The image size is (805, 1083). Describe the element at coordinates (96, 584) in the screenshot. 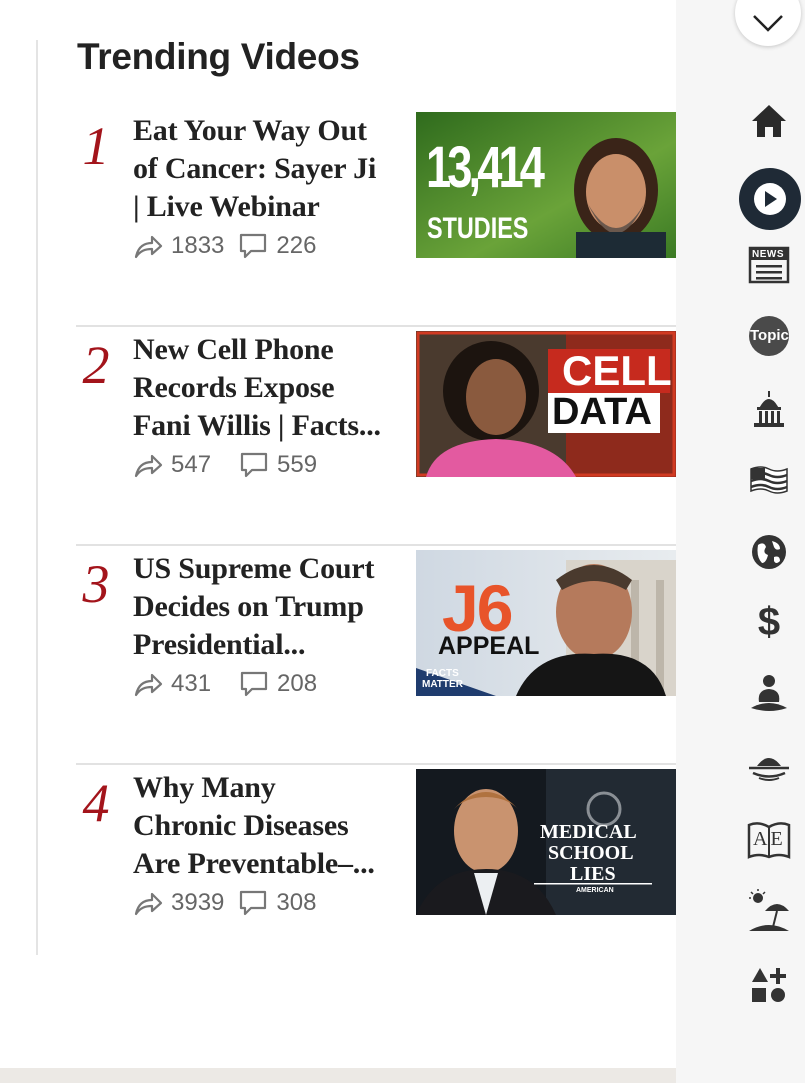

I see `rank-number: 3` at that location.